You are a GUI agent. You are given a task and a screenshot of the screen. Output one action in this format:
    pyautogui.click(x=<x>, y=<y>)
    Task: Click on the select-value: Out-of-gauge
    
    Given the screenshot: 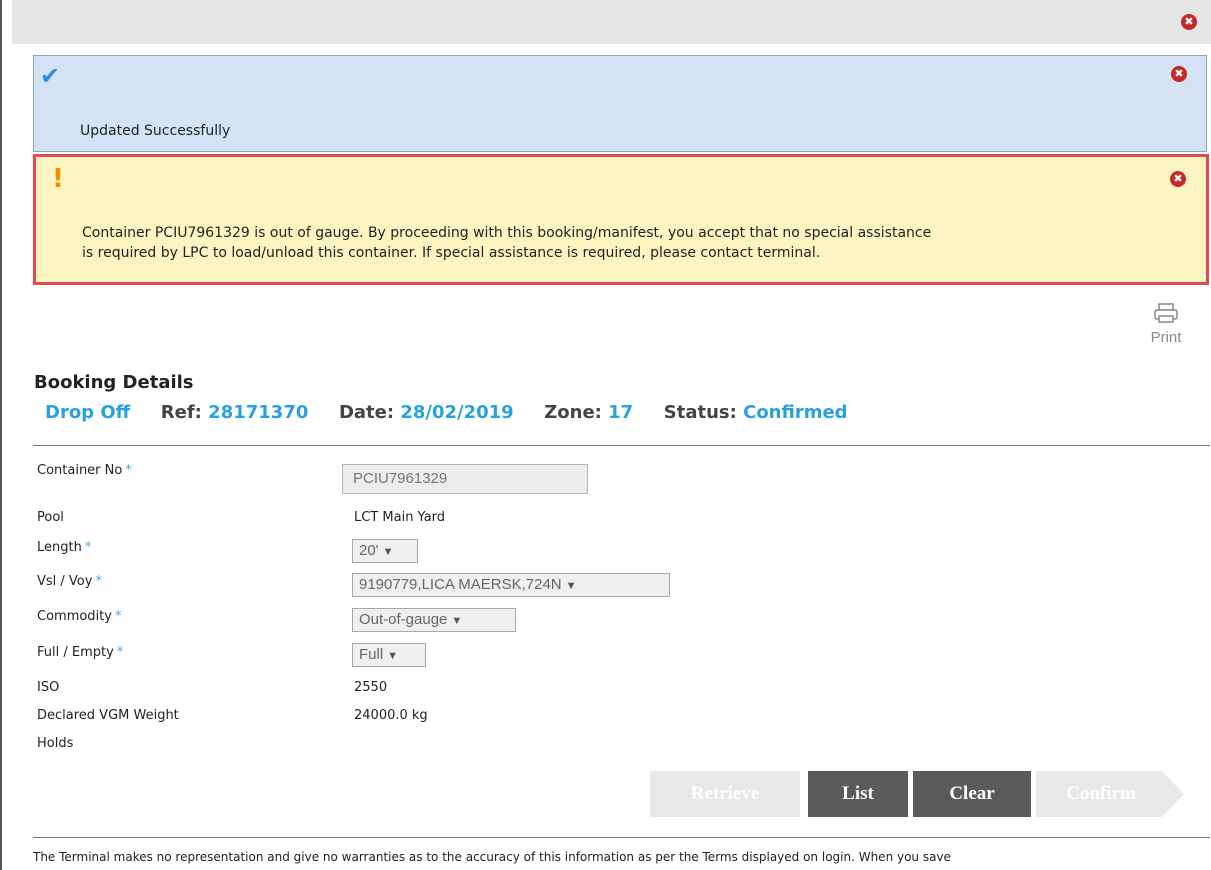 What is the action you would take?
    pyautogui.click(x=403, y=619)
    